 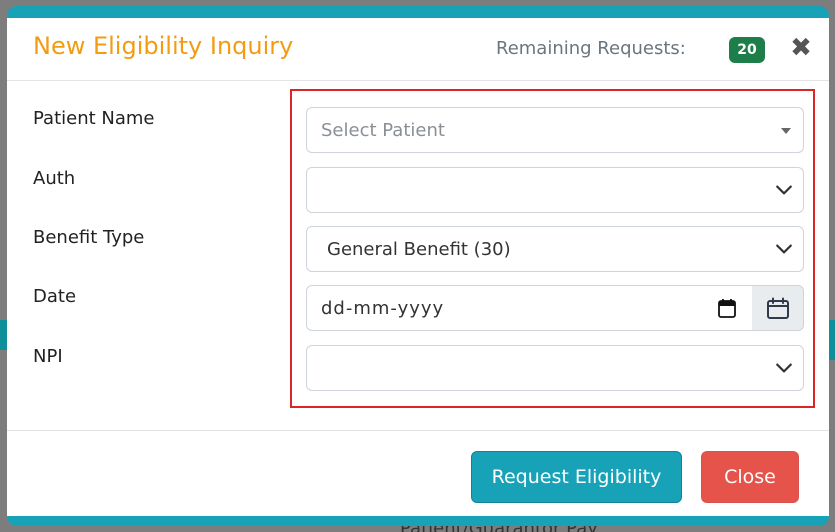 What do you see at coordinates (747, 50) in the screenshot?
I see `remaining-requests-badge: 20` at bounding box center [747, 50].